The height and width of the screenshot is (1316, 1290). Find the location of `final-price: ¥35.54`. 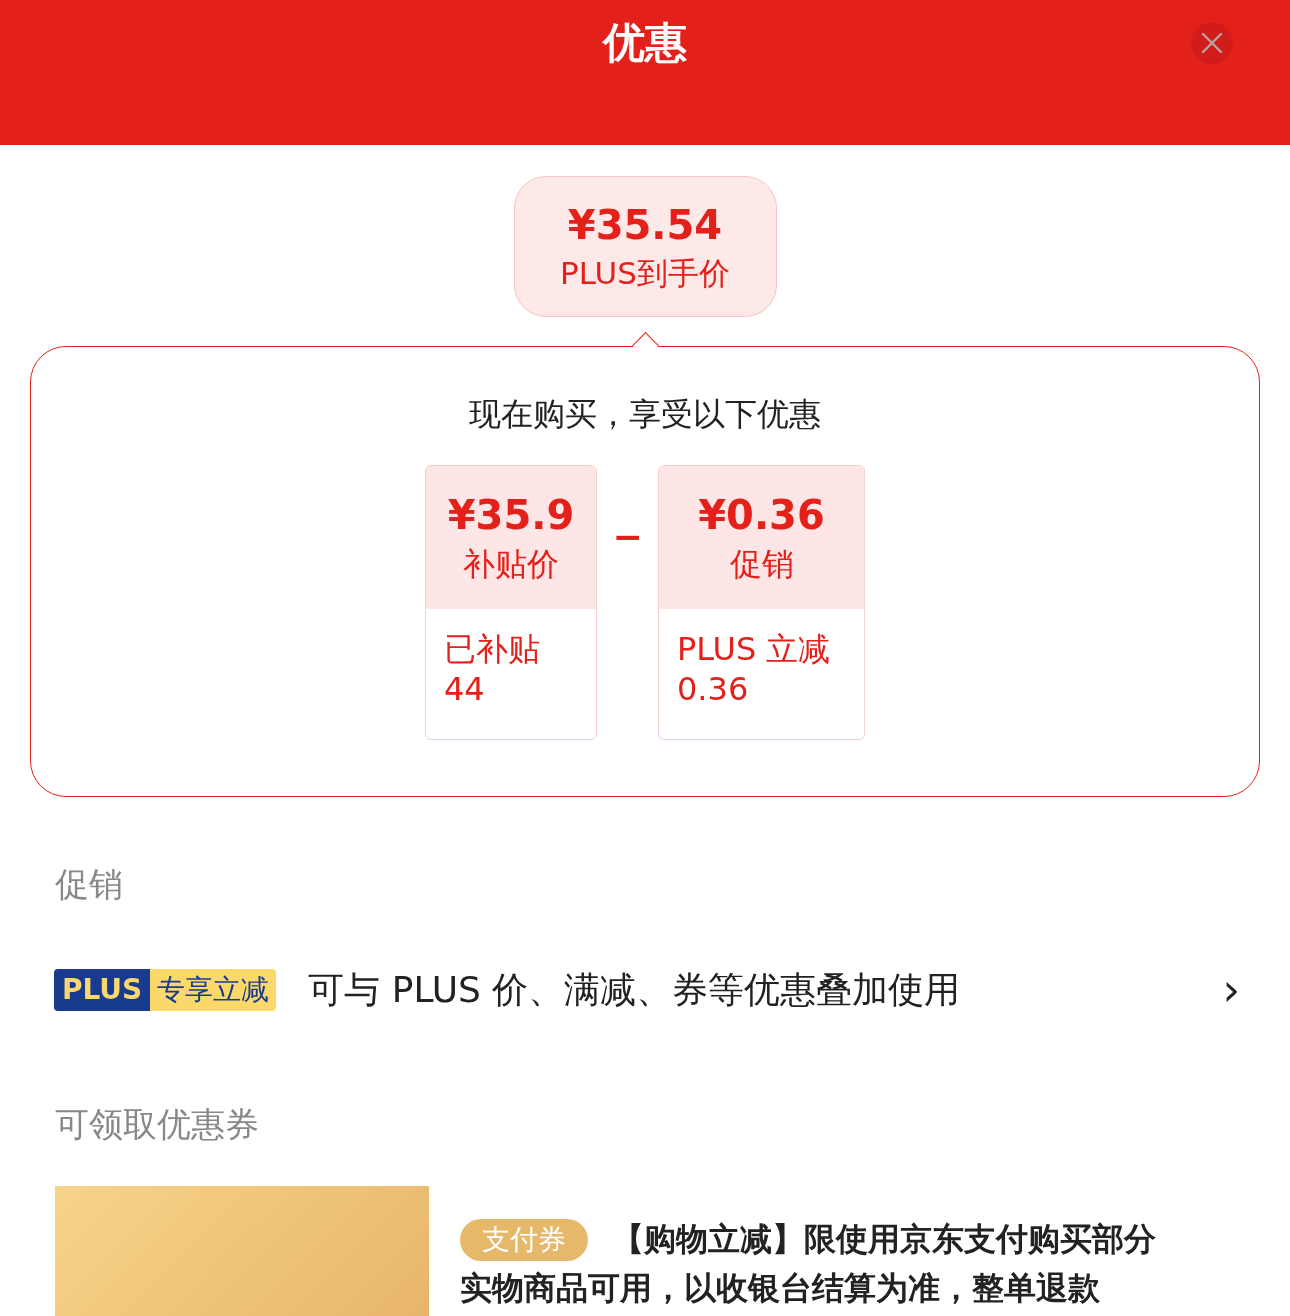

final-price: ¥35.54 is located at coordinates (645, 225).